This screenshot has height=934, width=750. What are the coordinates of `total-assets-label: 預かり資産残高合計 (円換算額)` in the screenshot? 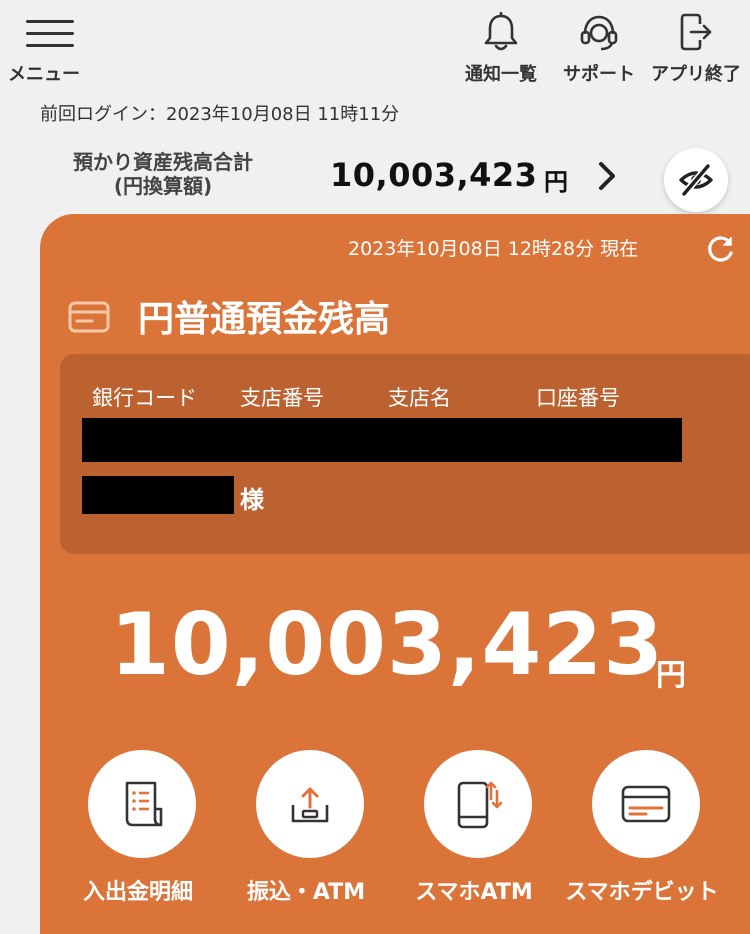 It's located at (163, 174).